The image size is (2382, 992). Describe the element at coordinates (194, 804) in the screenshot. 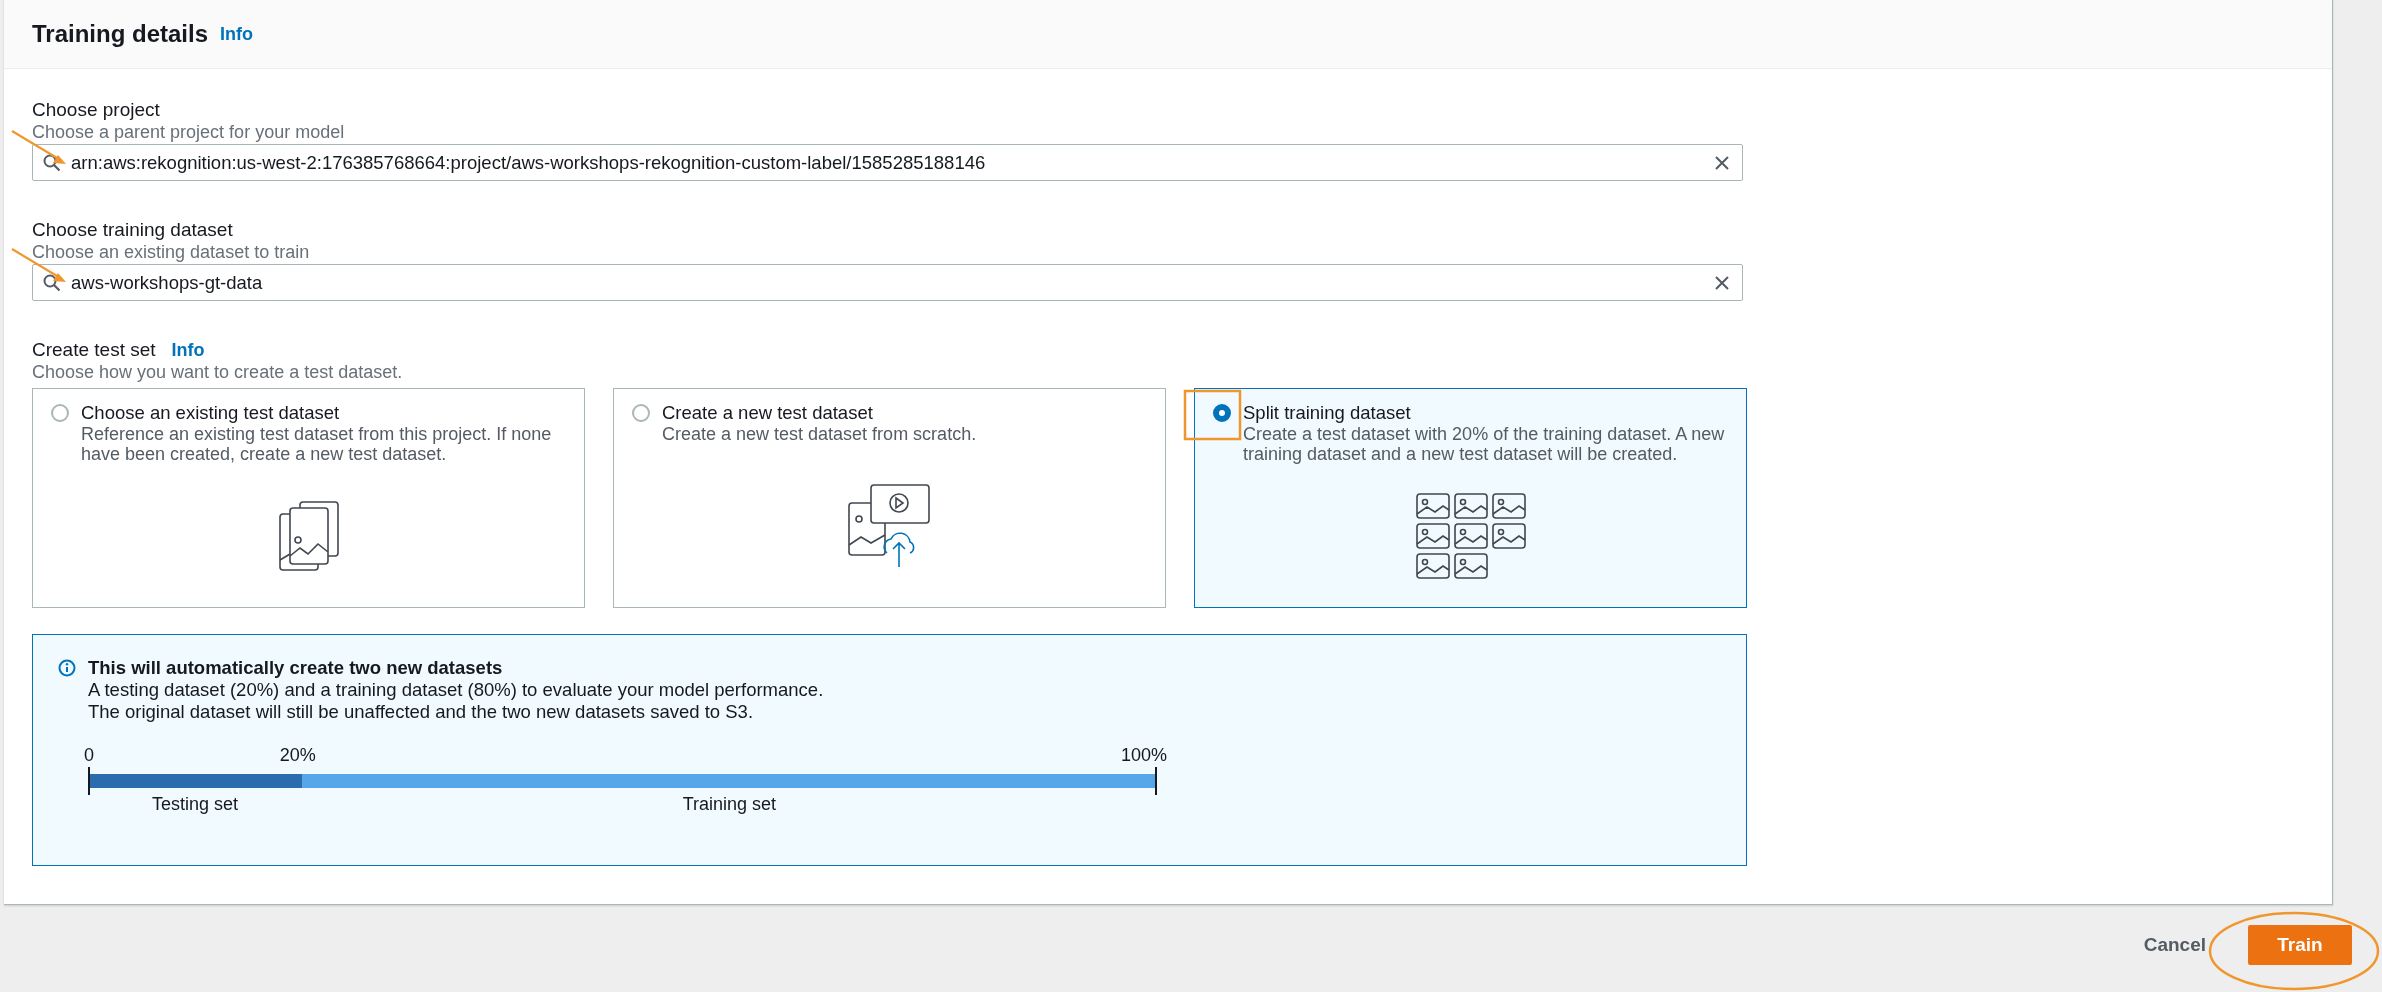

I see `bar-label: Testing set` at that location.